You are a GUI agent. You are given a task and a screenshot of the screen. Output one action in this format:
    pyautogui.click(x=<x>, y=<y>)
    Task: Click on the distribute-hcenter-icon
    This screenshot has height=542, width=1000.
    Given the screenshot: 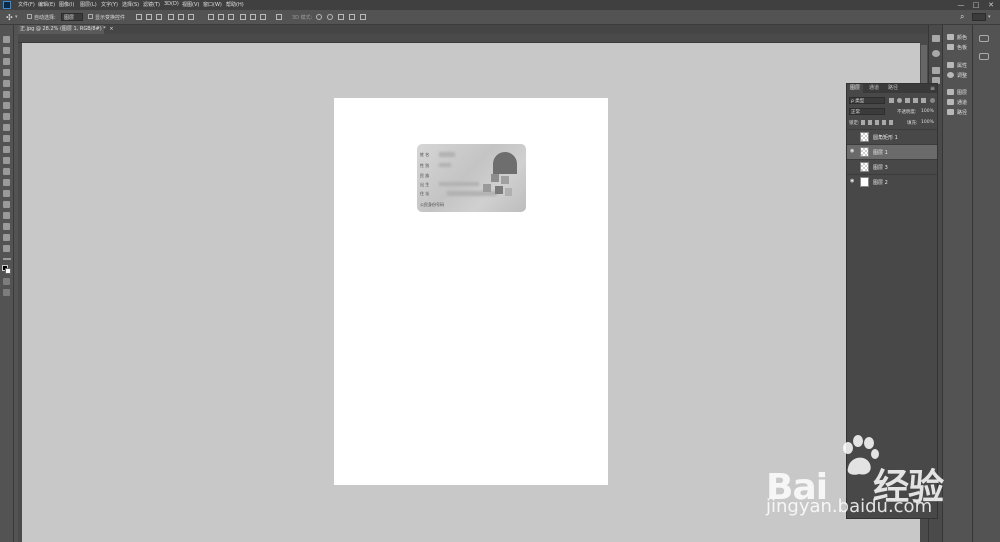 What is the action you would take?
    pyautogui.click(x=253, y=17)
    